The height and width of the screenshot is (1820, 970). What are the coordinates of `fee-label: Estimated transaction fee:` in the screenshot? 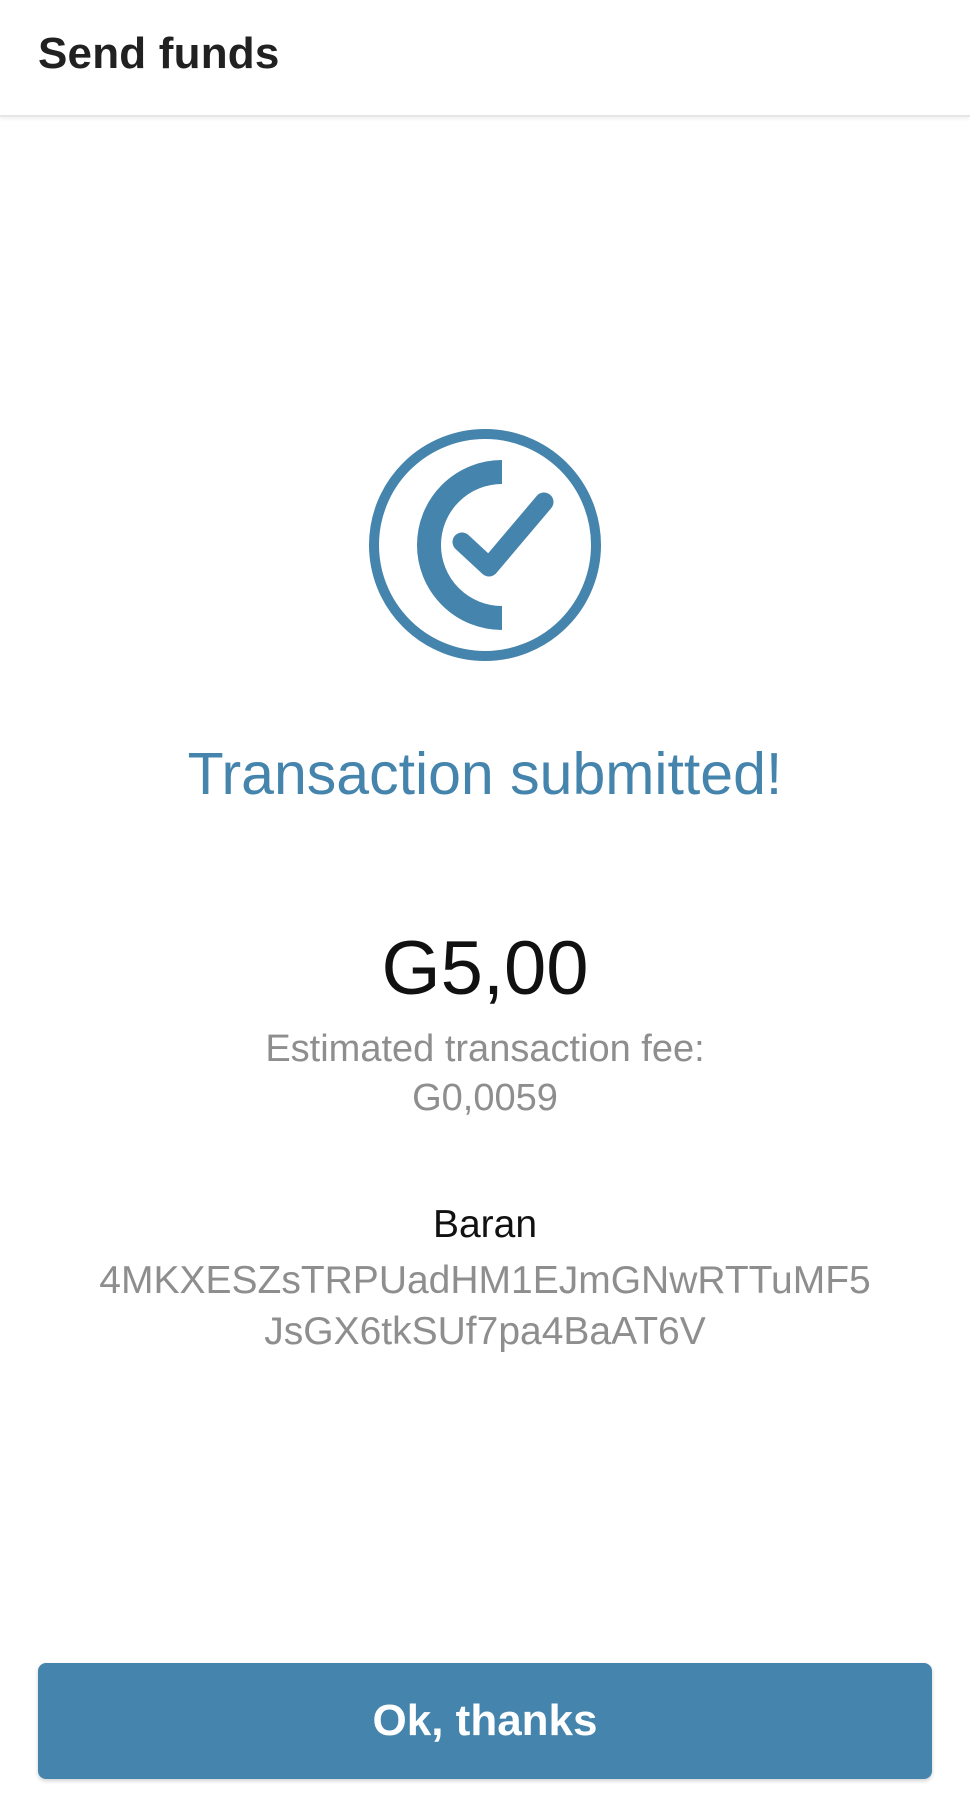 It's located at (485, 1049).